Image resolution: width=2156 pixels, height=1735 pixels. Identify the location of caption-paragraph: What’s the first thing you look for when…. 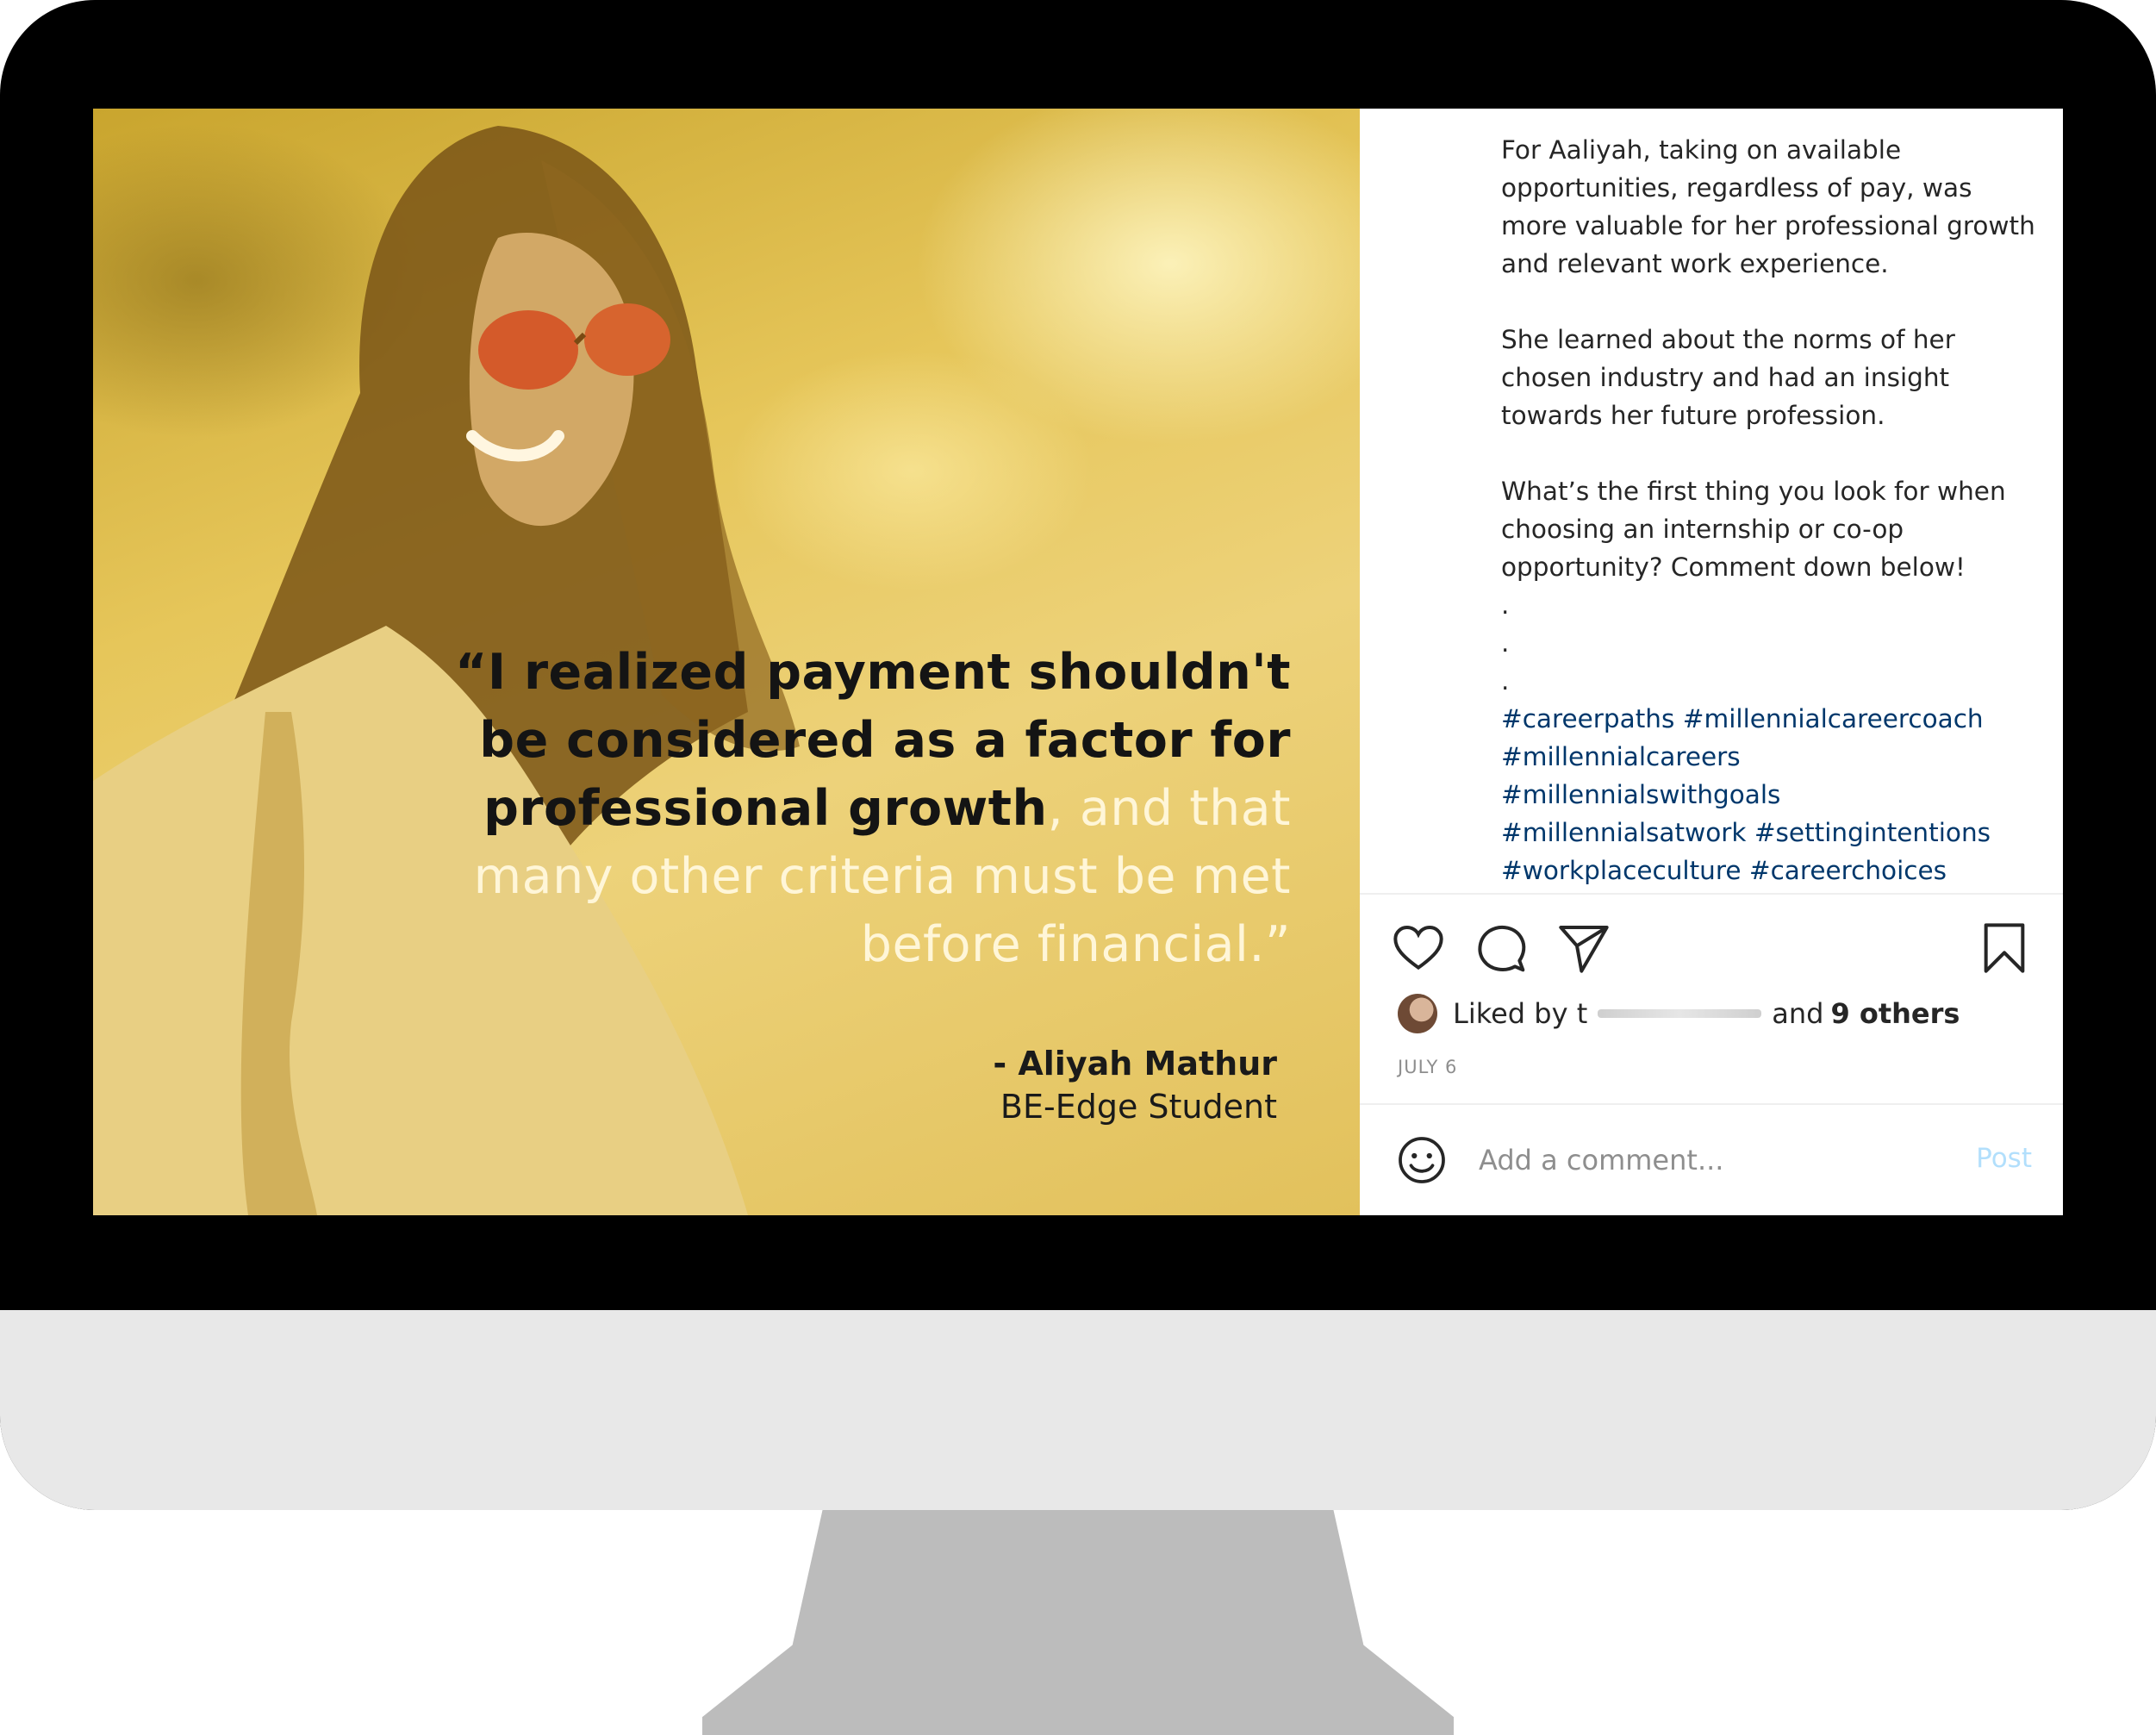
(1753, 529).